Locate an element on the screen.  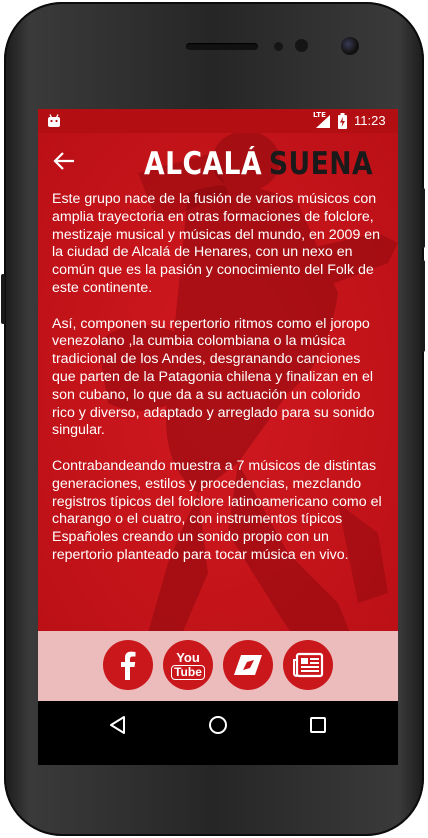
battery-charging-icon is located at coordinates (342, 121).